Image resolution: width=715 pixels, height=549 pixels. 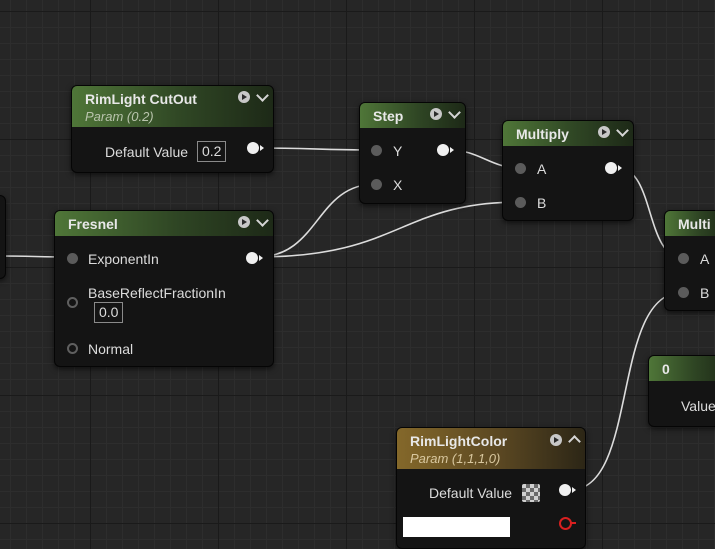 What do you see at coordinates (689, 260) in the screenshot?
I see `multiply2-node: Multi A B` at bounding box center [689, 260].